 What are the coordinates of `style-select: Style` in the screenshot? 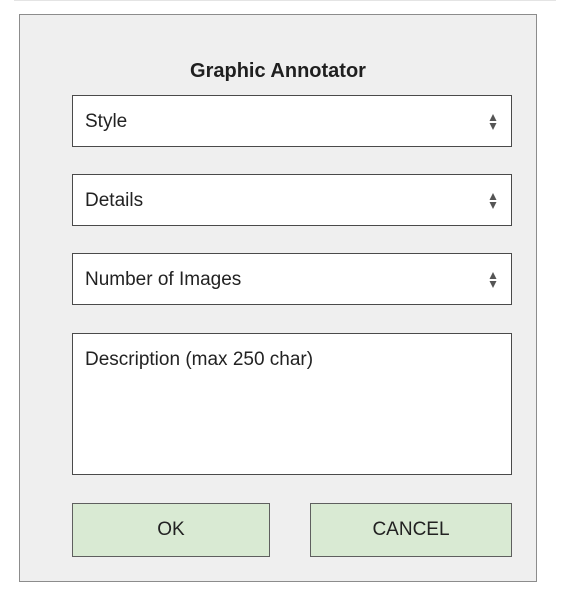 It's located at (292, 121).